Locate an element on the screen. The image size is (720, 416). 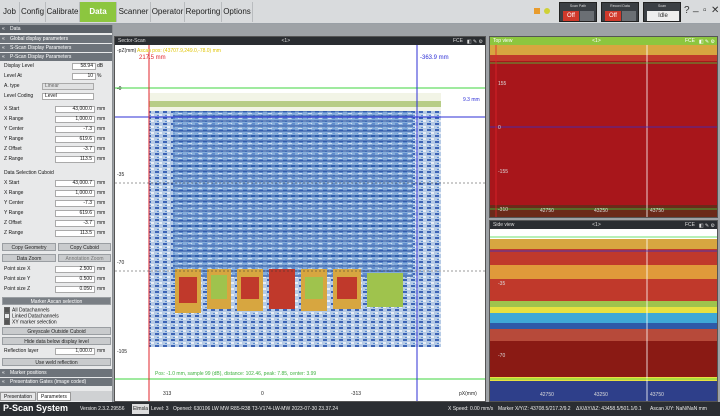
ascan-readout: Ascan X/Y: NaN/NaN mm is located at coordinates (678, 409).